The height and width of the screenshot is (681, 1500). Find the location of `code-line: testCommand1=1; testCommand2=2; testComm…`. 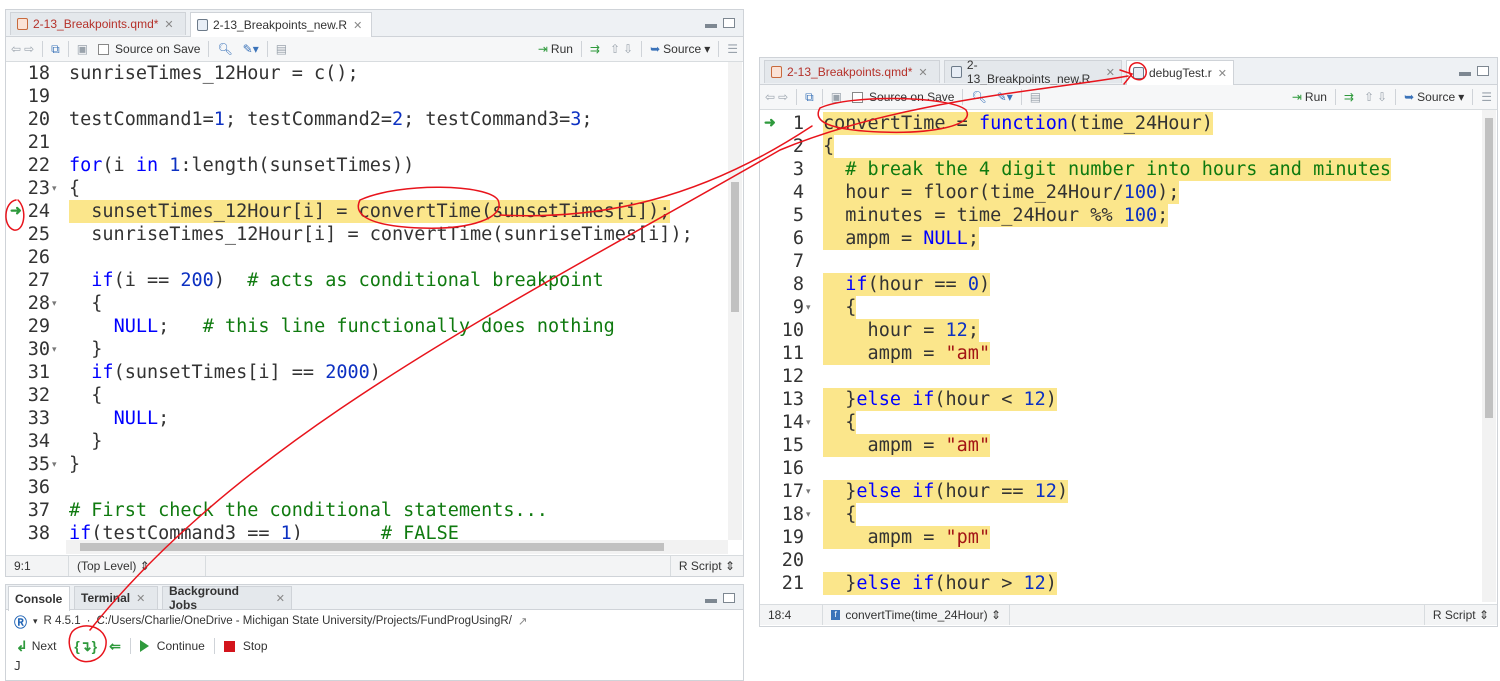

code-line: testCommand1=1; testCommand2=2; testComm… is located at coordinates (331, 119).